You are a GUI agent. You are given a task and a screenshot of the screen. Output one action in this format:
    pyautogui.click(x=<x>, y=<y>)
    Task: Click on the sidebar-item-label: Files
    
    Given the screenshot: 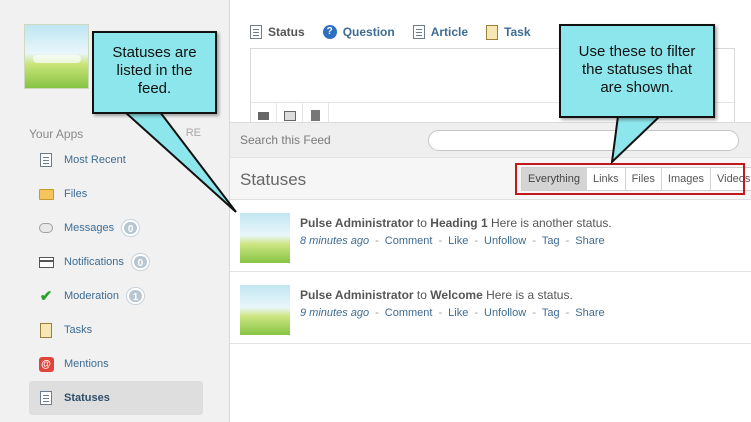 What is the action you would take?
    pyautogui.click(x=76, y=194)
    